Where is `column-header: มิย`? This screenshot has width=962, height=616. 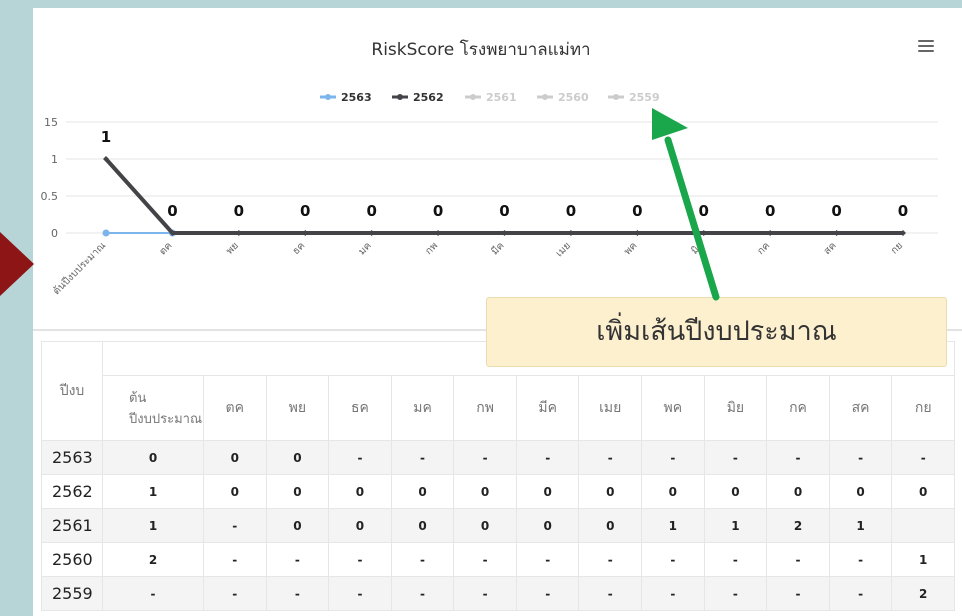 column-header: มิย is located at coordinates (735, 408).